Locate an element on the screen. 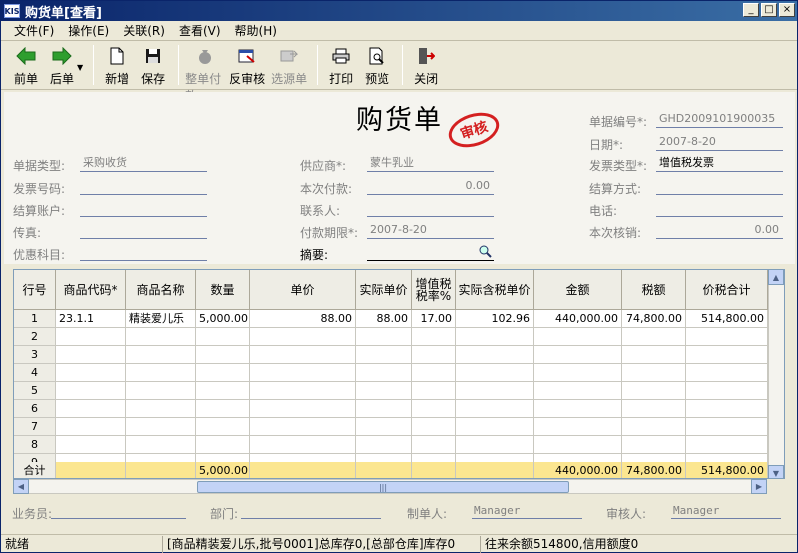 This screenshot has height=553, width=798. chevron-down-icon: ▼ is located at coordinates (80, 67).